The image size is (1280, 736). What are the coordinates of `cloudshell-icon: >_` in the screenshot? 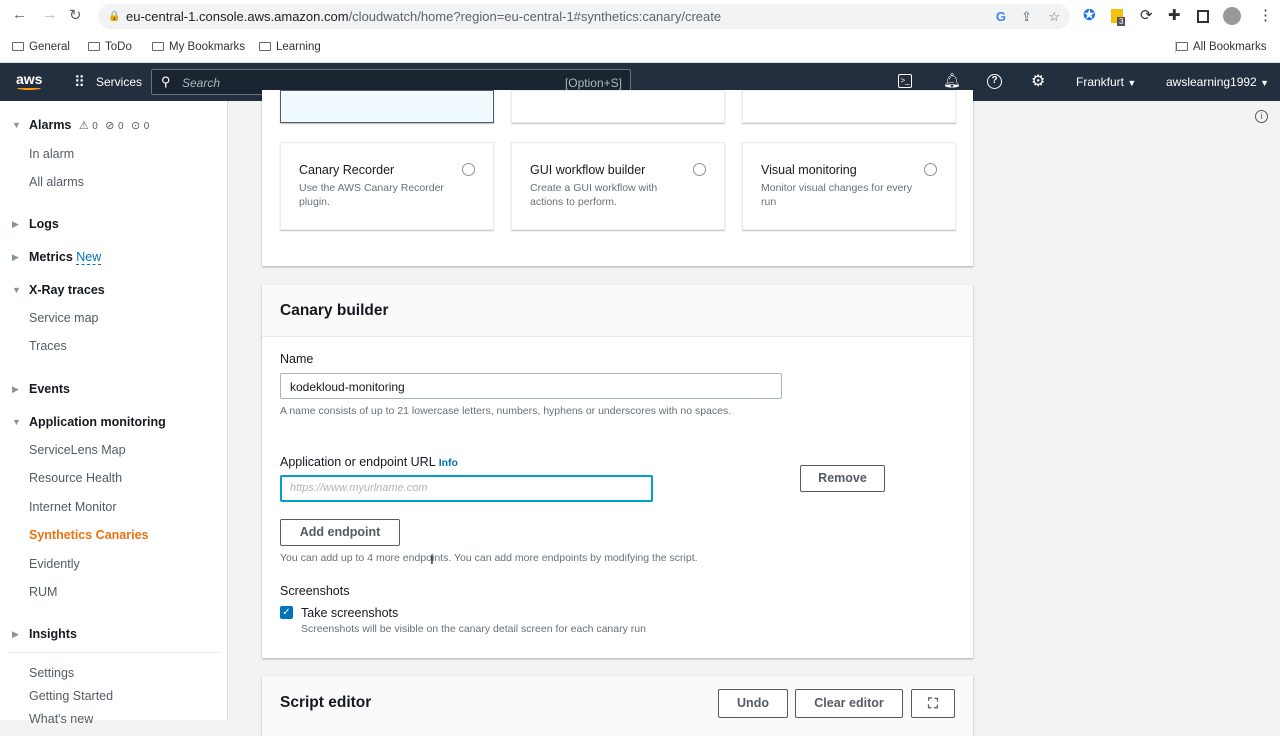 It's located at (905, 81).